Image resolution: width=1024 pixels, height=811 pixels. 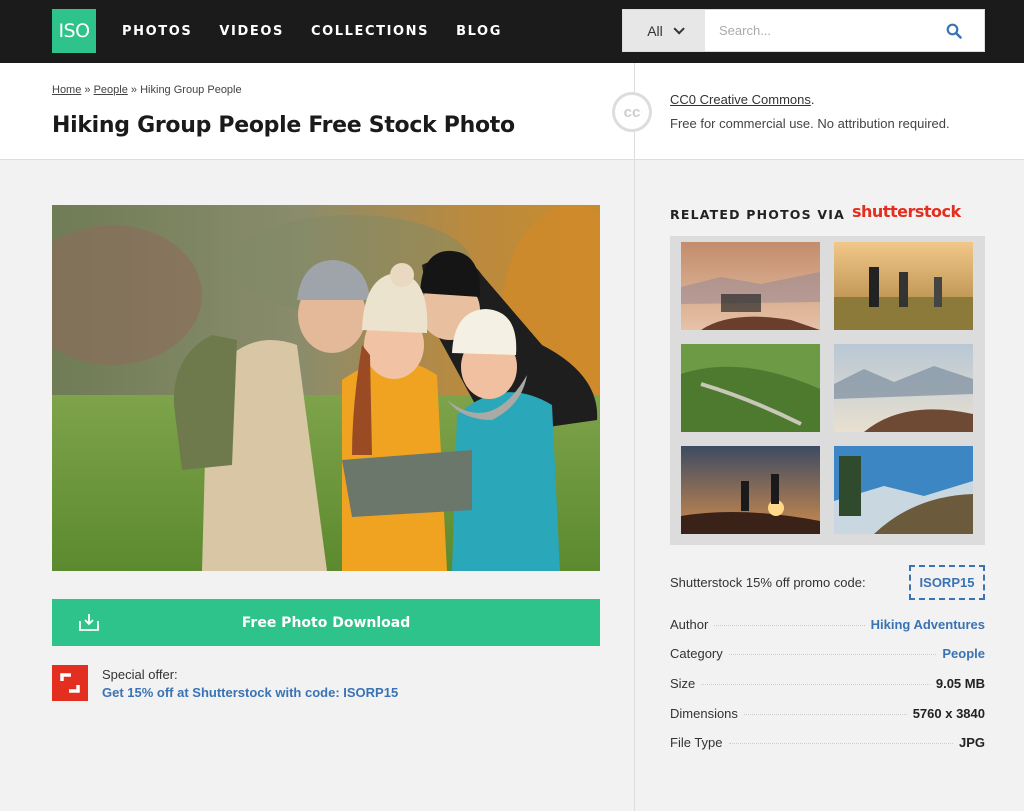 I want to click on dimensions-value: 5760 x 3840, so click(x=948, y=713).